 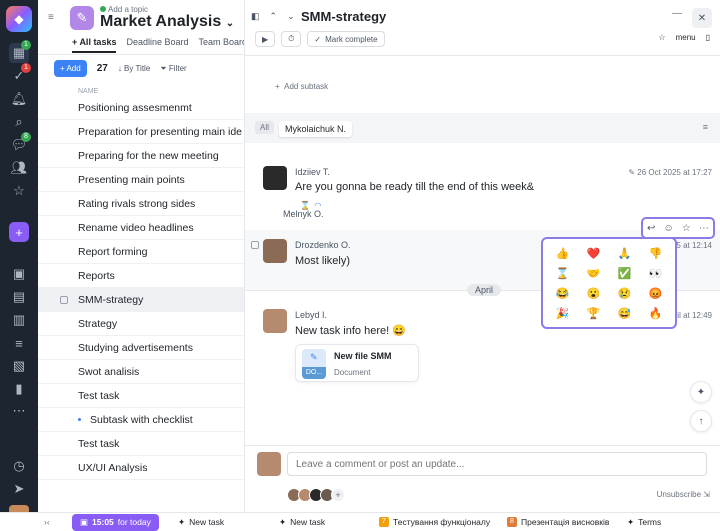 I want to click on people-icon: 👥︎, so click(x=19, y=168).